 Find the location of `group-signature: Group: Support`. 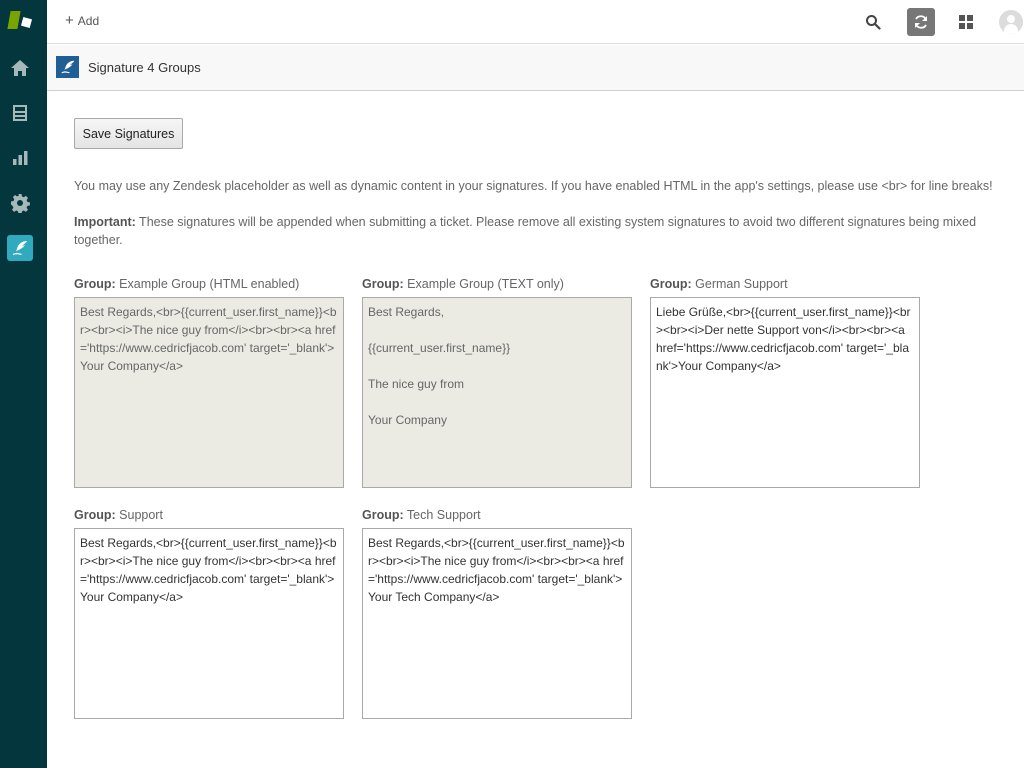

group-signature: Group: Support is located at coordinates (209, 613).